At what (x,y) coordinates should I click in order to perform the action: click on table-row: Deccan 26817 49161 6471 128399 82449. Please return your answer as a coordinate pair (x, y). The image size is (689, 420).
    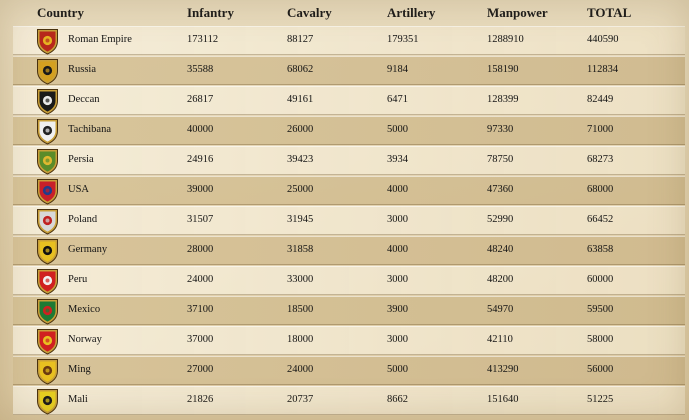
    Looking at the image, I should click on (349, 100).